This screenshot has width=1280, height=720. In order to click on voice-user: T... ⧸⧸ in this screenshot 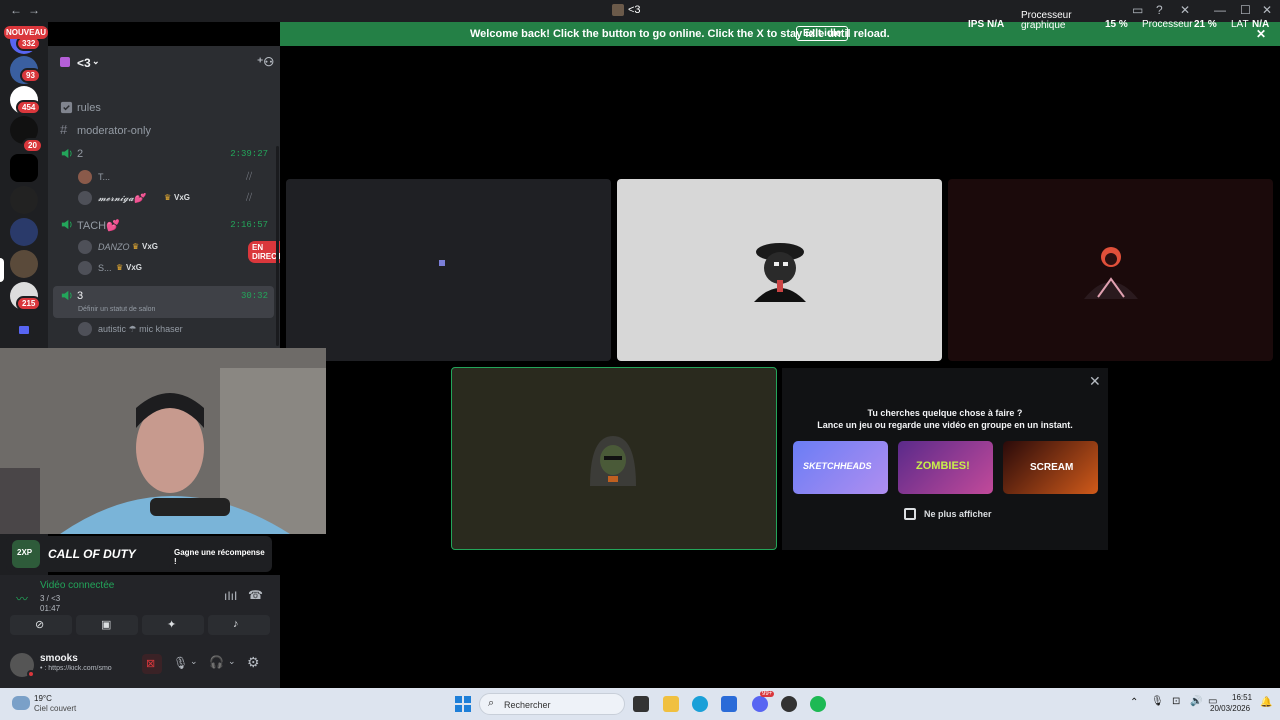, I will do `click(173, 178)`.